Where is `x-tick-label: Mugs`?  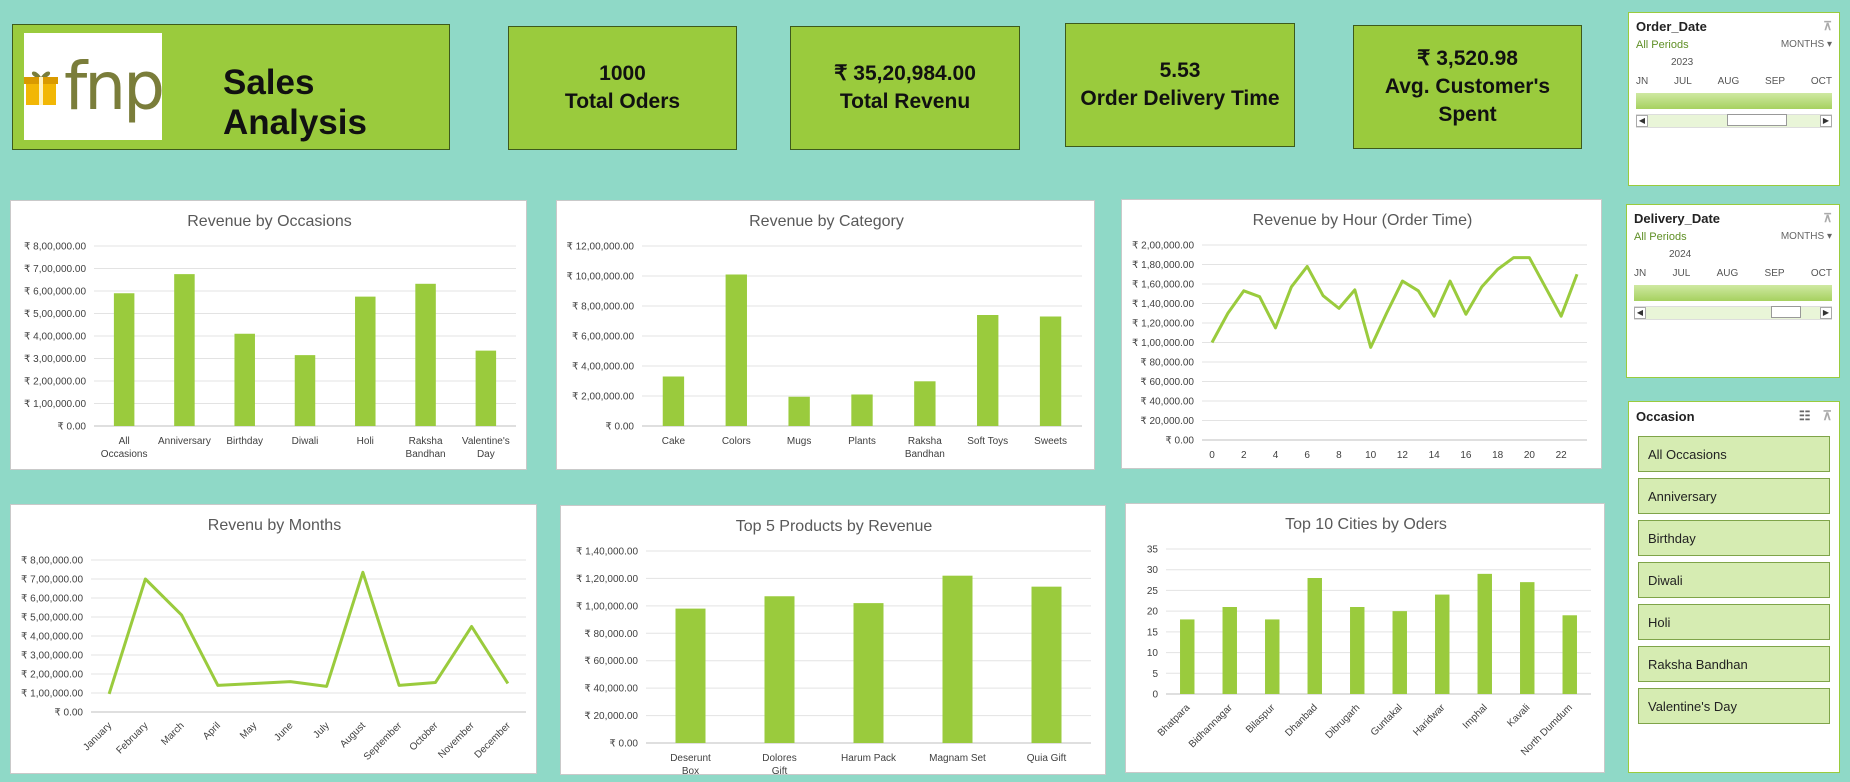 x-tick-label: Mugs is located at coordinates (799, 441).